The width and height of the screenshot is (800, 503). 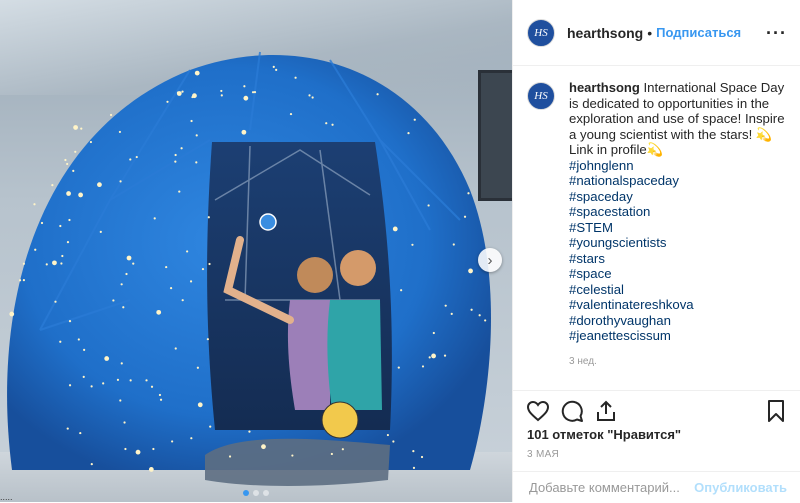 I want to click on hashtag-link: #spacestation, so click(x=679, y=212).